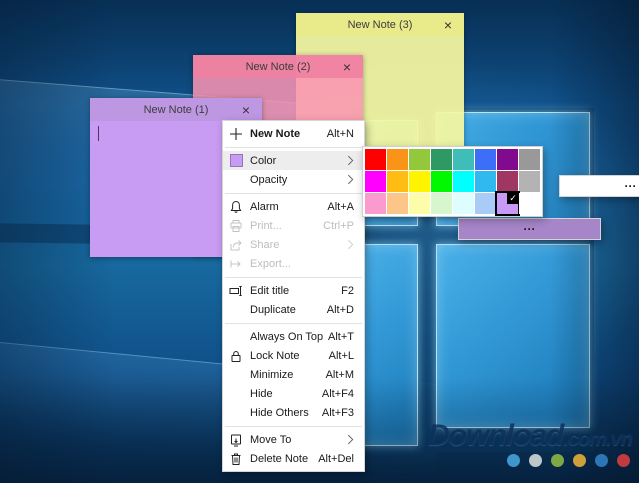 The width and height of the screenshot is (639, 483). I want to click on menu-item-minimize: Minimize Alt+M, so click(293, 374).